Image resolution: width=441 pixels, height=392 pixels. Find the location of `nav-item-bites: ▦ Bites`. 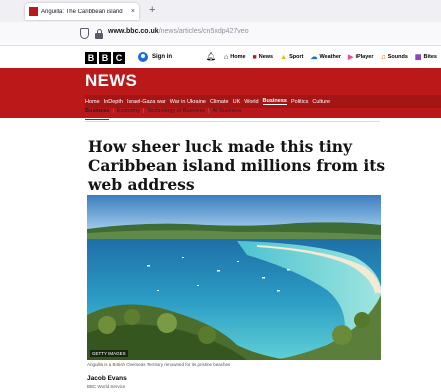

nav-item-bites: ▦ Bites is located at coordinates (426, 57).